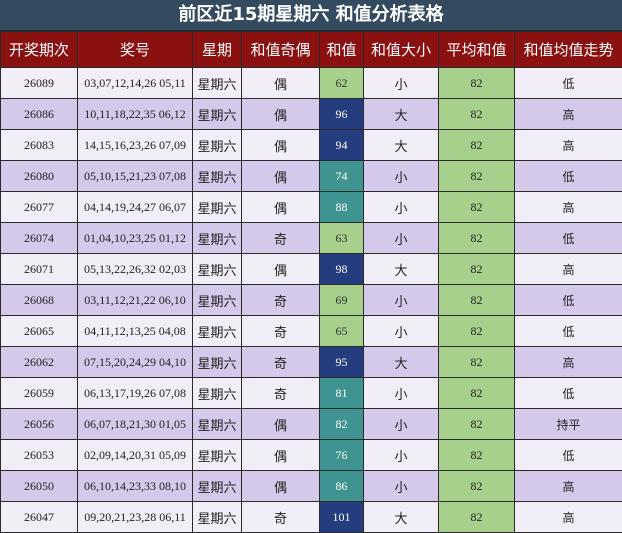 Image resolution: width=622 pixels, height=533 pixels. I want to click on sum-cell: 88, so click(342, 207).